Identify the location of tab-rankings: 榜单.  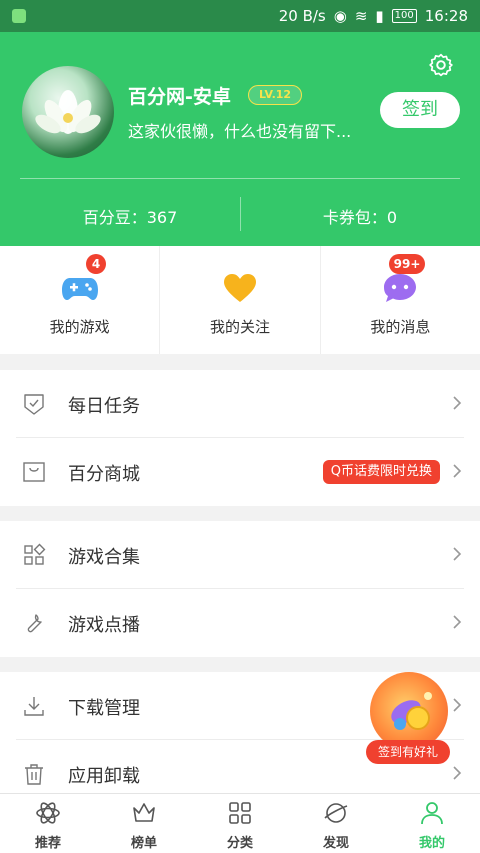
(144, 823).